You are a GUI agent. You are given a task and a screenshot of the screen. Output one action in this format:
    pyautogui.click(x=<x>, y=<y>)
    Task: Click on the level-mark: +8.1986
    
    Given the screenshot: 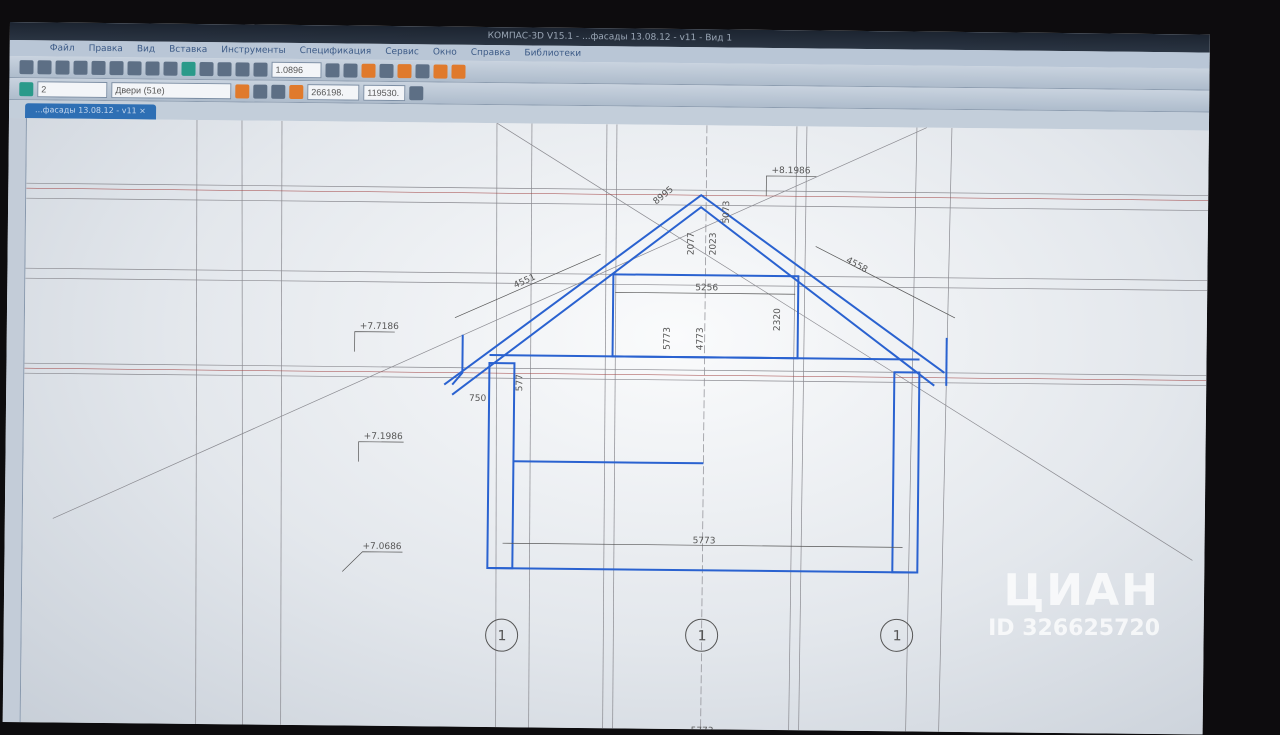 What is the action you would take?
    pyautogui.click(x=790, y=171)
    